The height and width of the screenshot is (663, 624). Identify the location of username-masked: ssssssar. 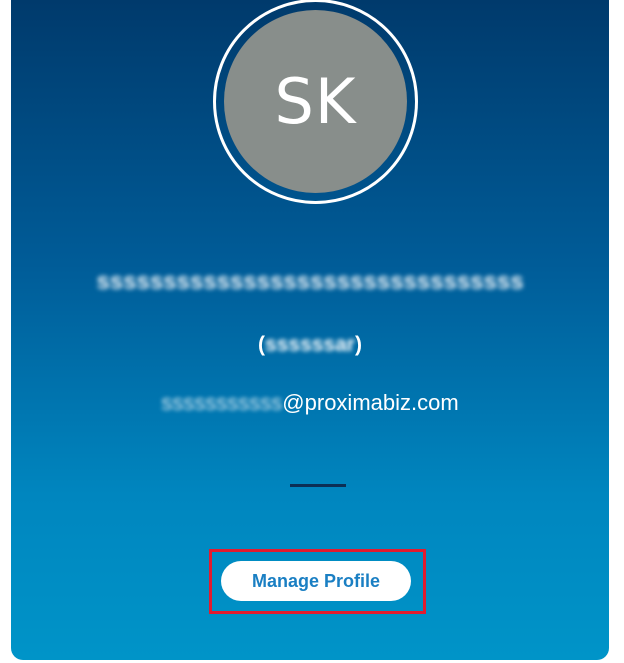
(310, 344).